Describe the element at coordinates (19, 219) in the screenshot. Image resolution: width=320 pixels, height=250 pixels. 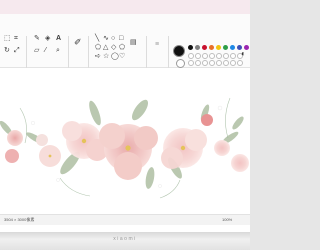
I see `canvas-dimensions: 3504 × 3000像素` at that location.